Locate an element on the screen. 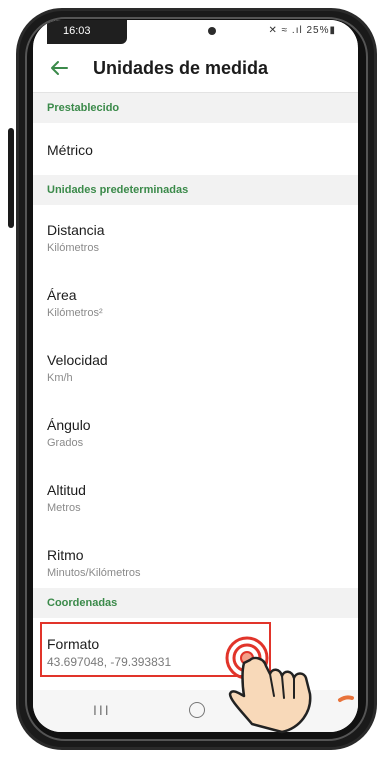  unit-value: Metros is located at coordinates (64, 508).